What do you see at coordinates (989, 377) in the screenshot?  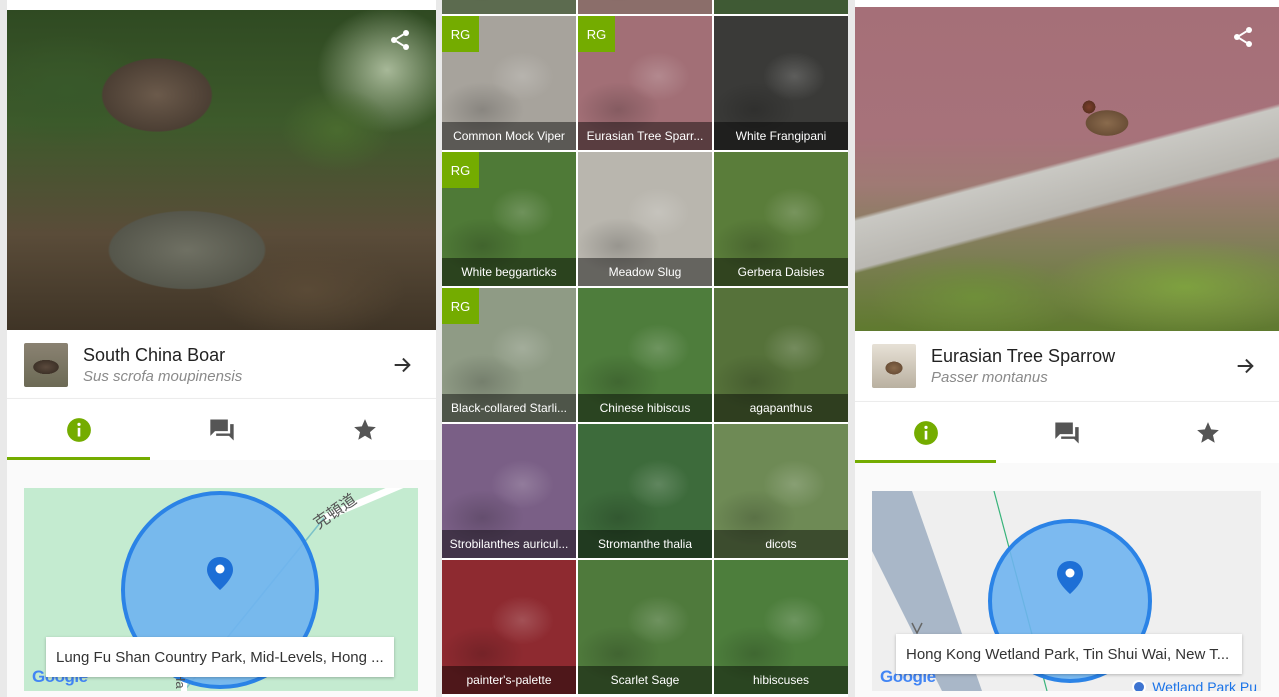 I see `taxon-scientific-name: Passer montanus` at bounding box center [989, 377].